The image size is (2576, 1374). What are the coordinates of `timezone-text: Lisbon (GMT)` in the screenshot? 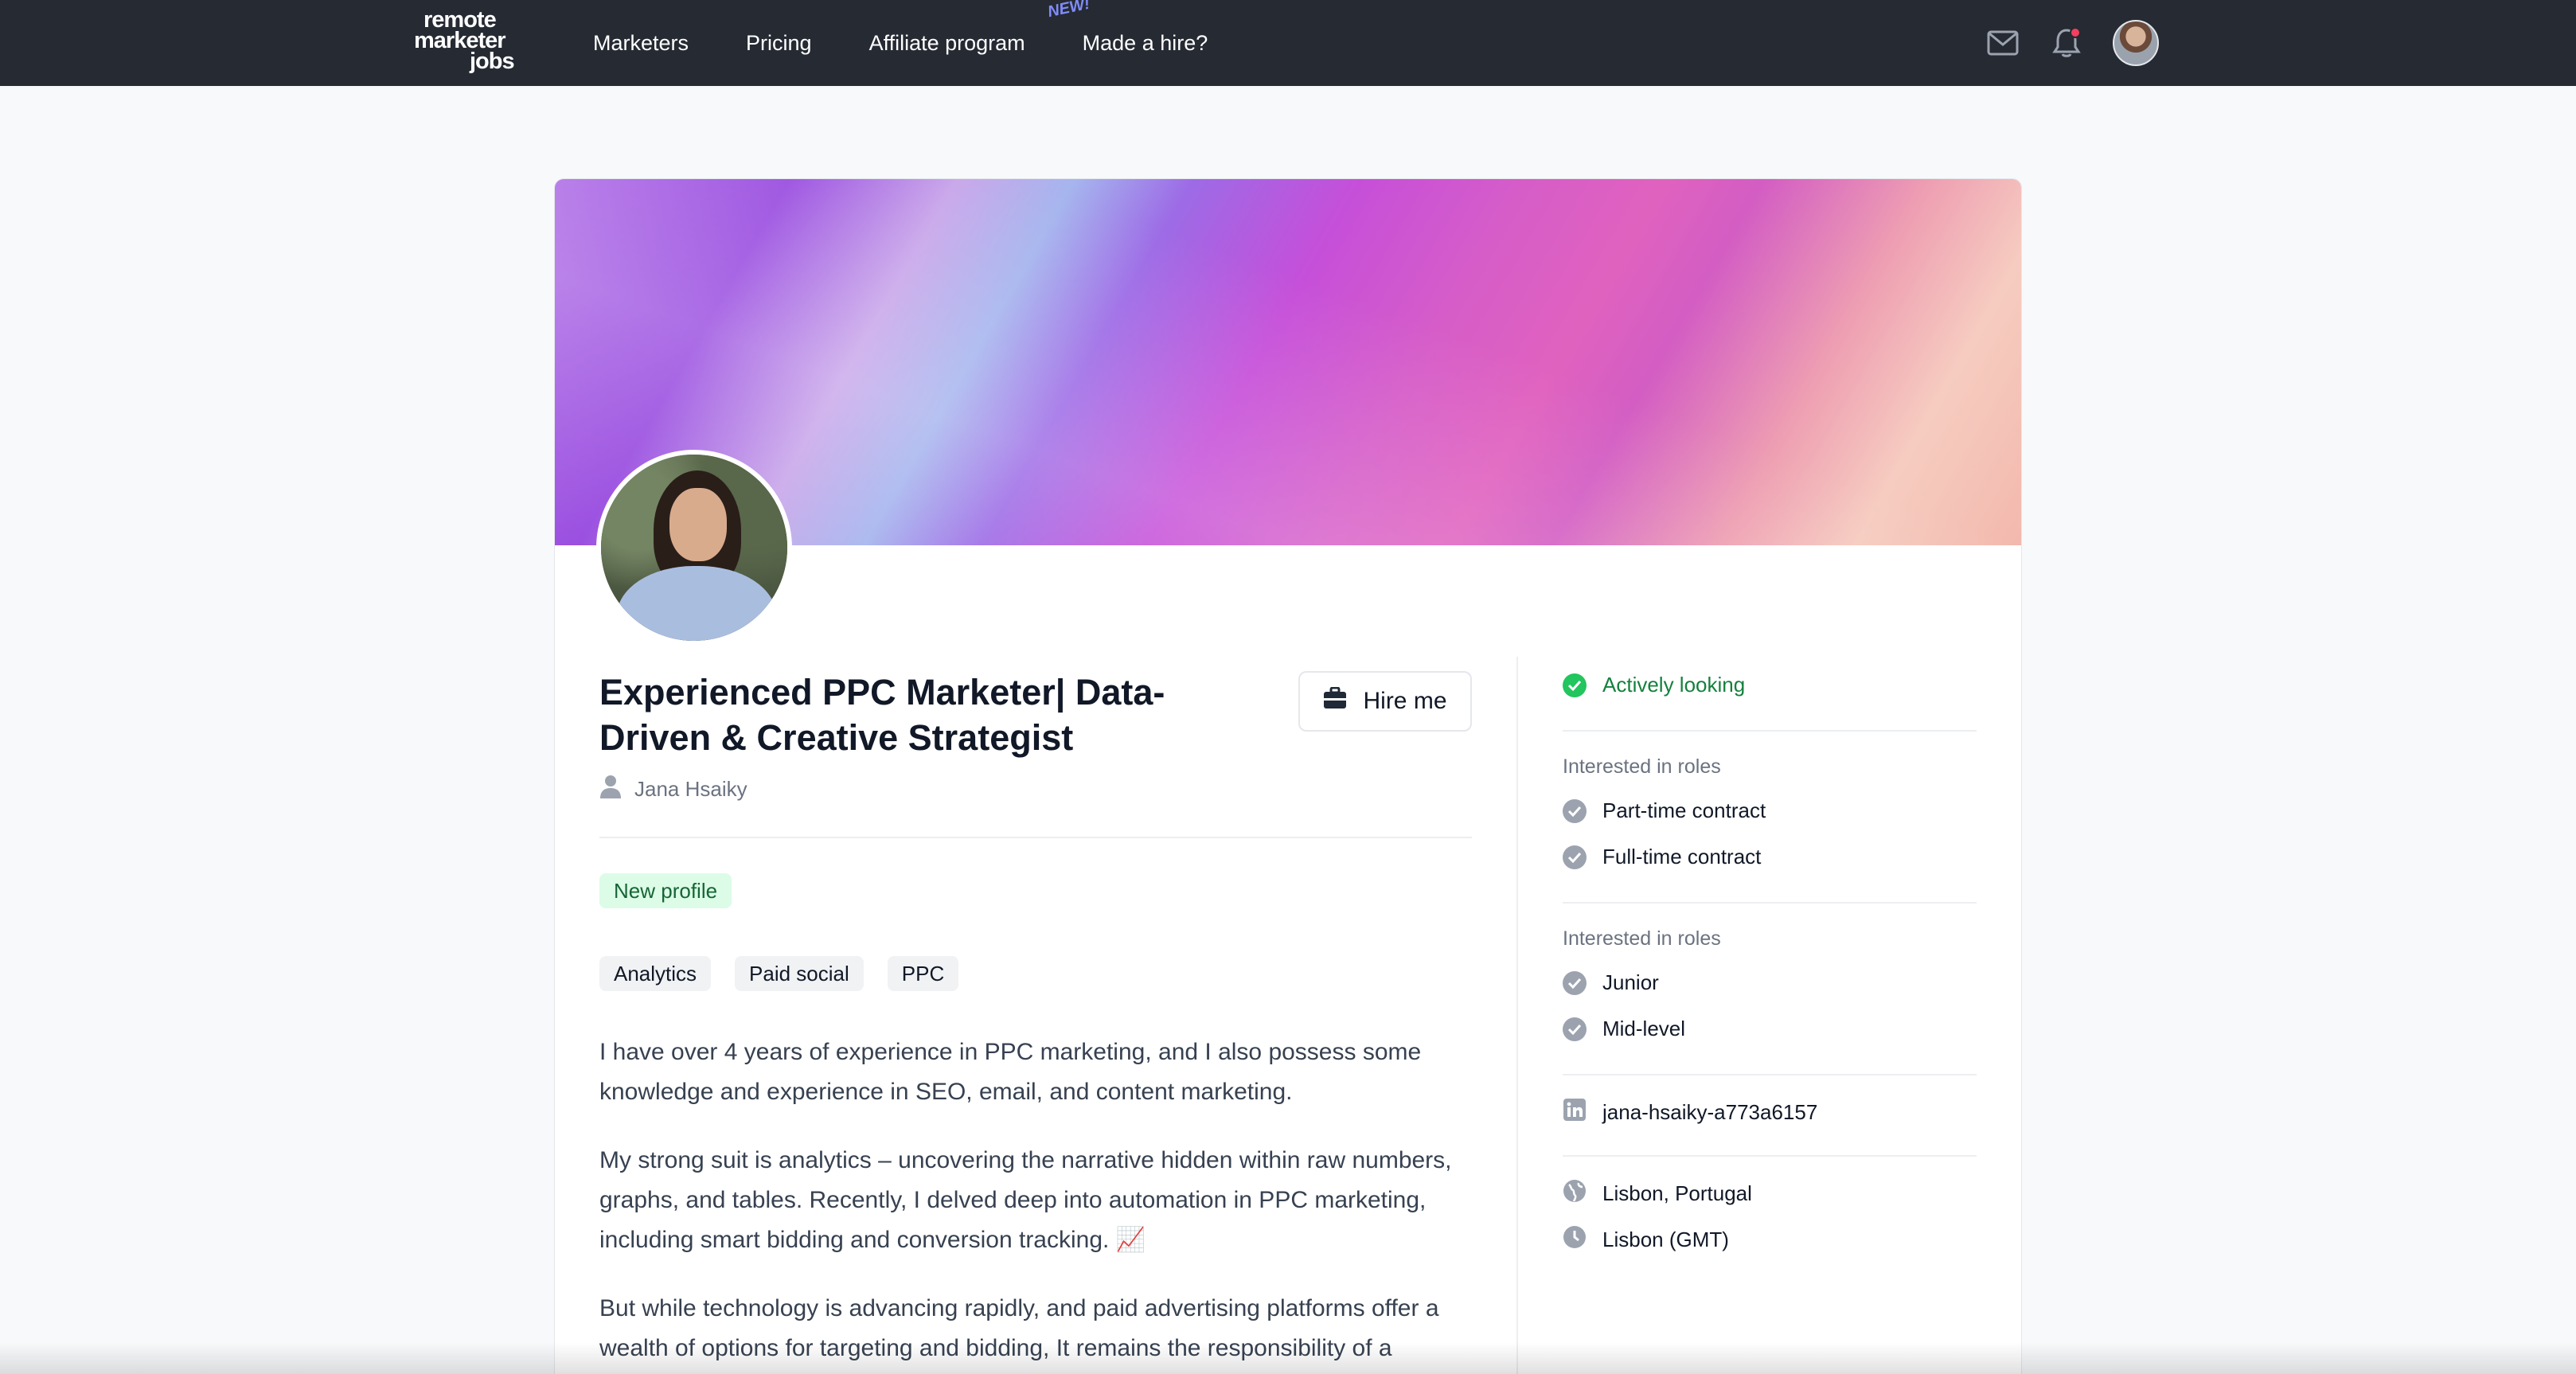 It's located at (1665, 1239).